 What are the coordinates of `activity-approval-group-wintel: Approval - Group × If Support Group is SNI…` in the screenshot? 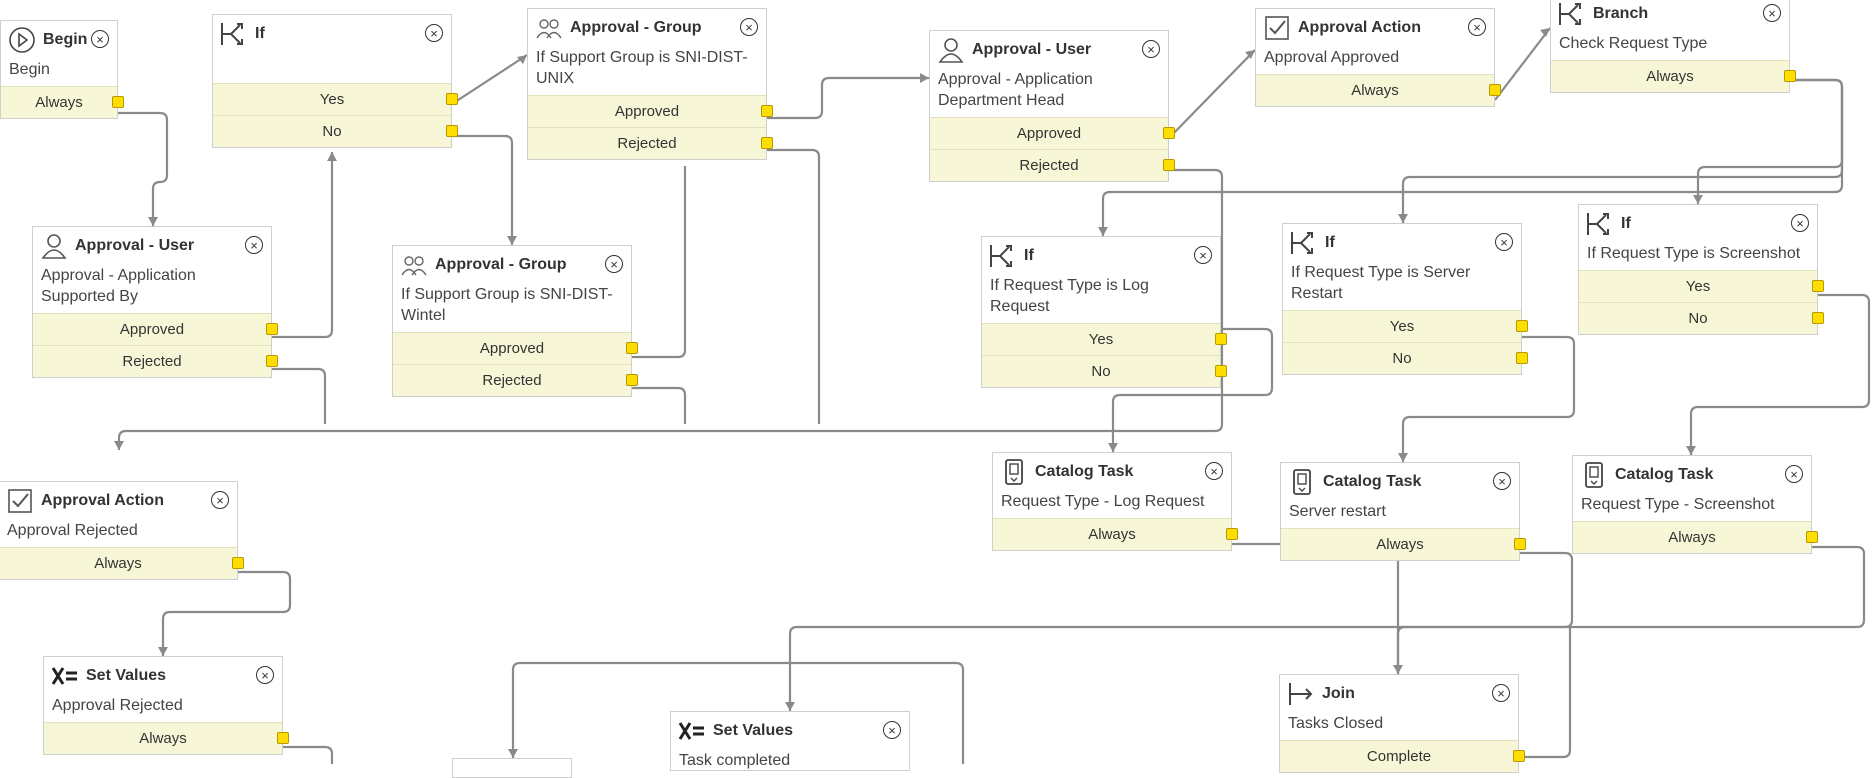 It's located at (515, 321).